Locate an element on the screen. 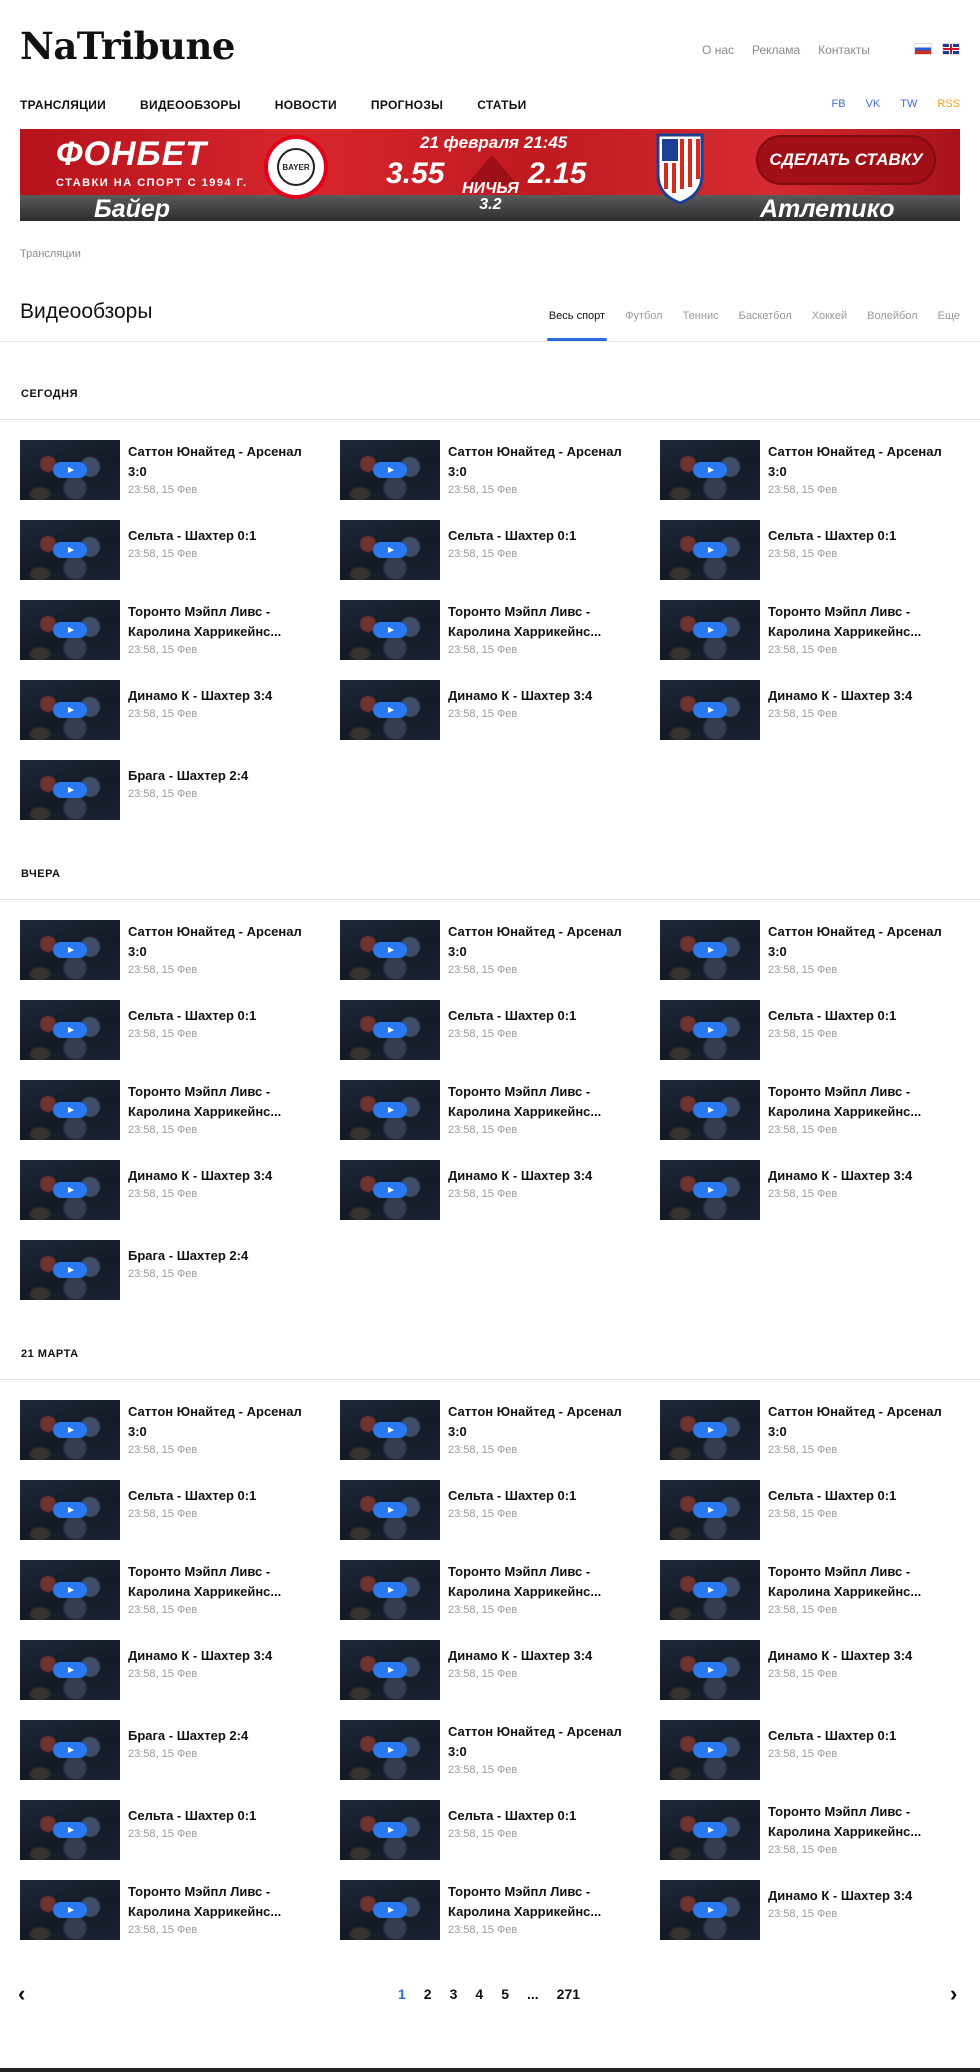  tab-football: Футбол is located at coordinates (644, 325).